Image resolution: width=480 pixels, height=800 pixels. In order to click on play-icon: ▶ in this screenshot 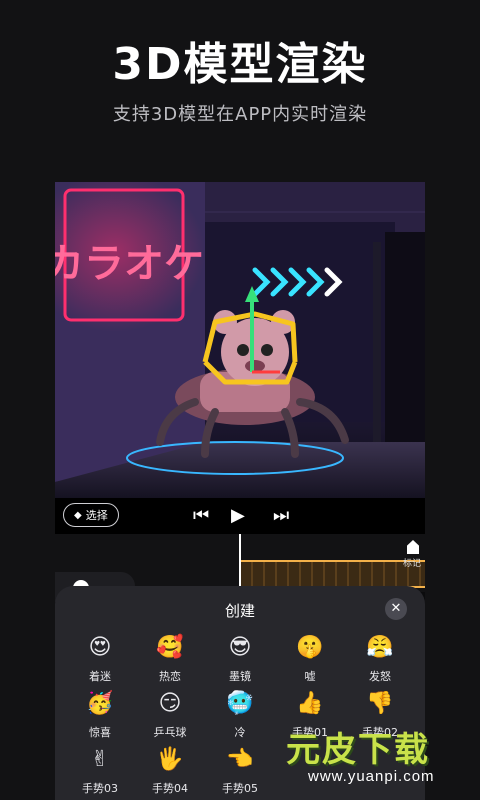, I will do `click(238, 516)`.